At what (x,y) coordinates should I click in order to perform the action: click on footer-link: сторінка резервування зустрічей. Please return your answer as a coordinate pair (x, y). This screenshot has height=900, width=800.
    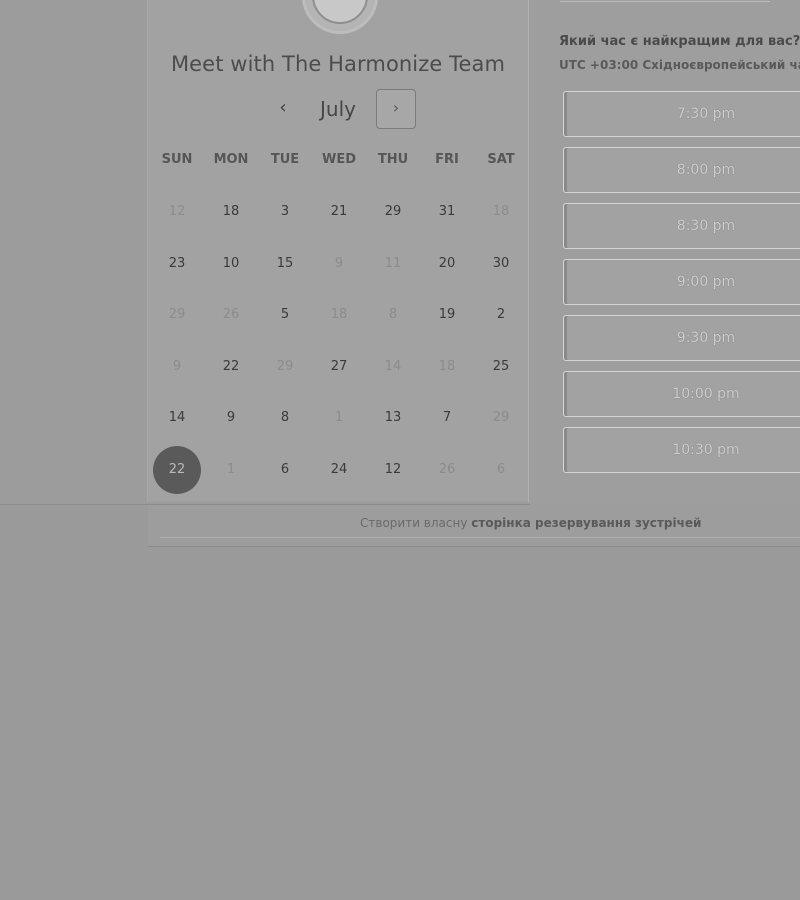
    Looking at the image, I should click on (586, 523).